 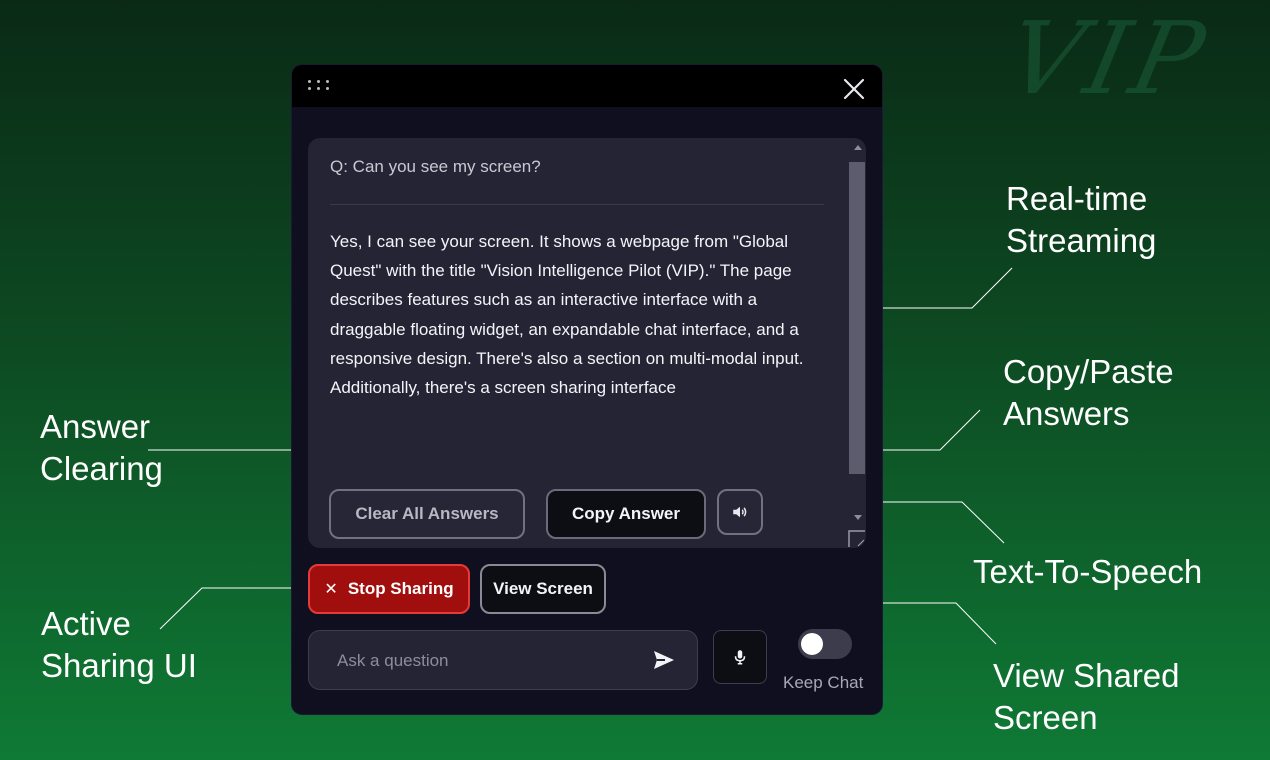 I want to click on scroll-up-arrow-icon, so click(x=858, y=147).